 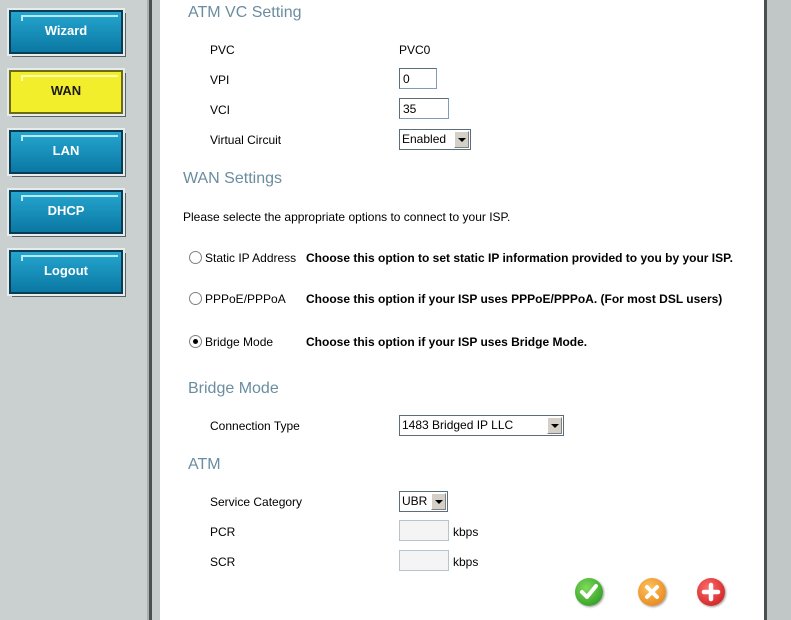 What do you see at coordinates (251, 258) in the screenshot?
I see `static-ip-label: Static IP Address` at bounding box center [251, 258].